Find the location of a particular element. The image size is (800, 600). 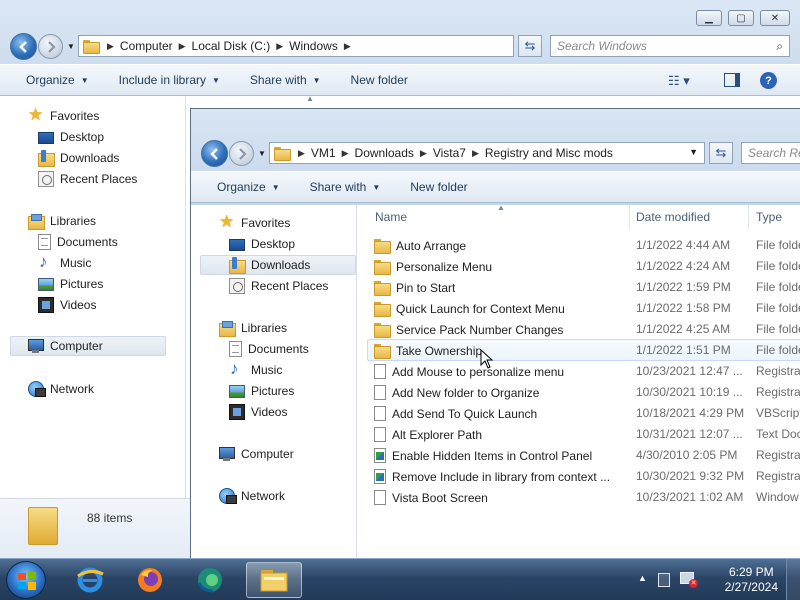

edge-browser-icon is located at coordinates (210, 580).